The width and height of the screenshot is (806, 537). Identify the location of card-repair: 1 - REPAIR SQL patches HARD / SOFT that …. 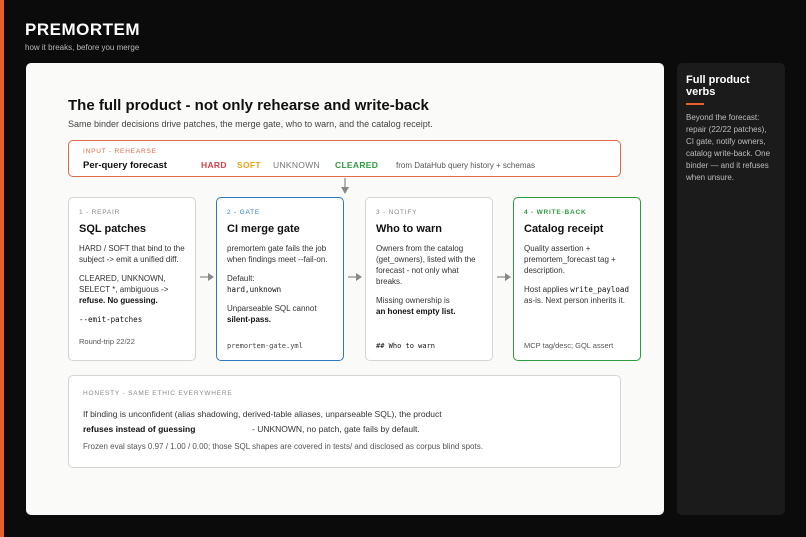
(132, 279).